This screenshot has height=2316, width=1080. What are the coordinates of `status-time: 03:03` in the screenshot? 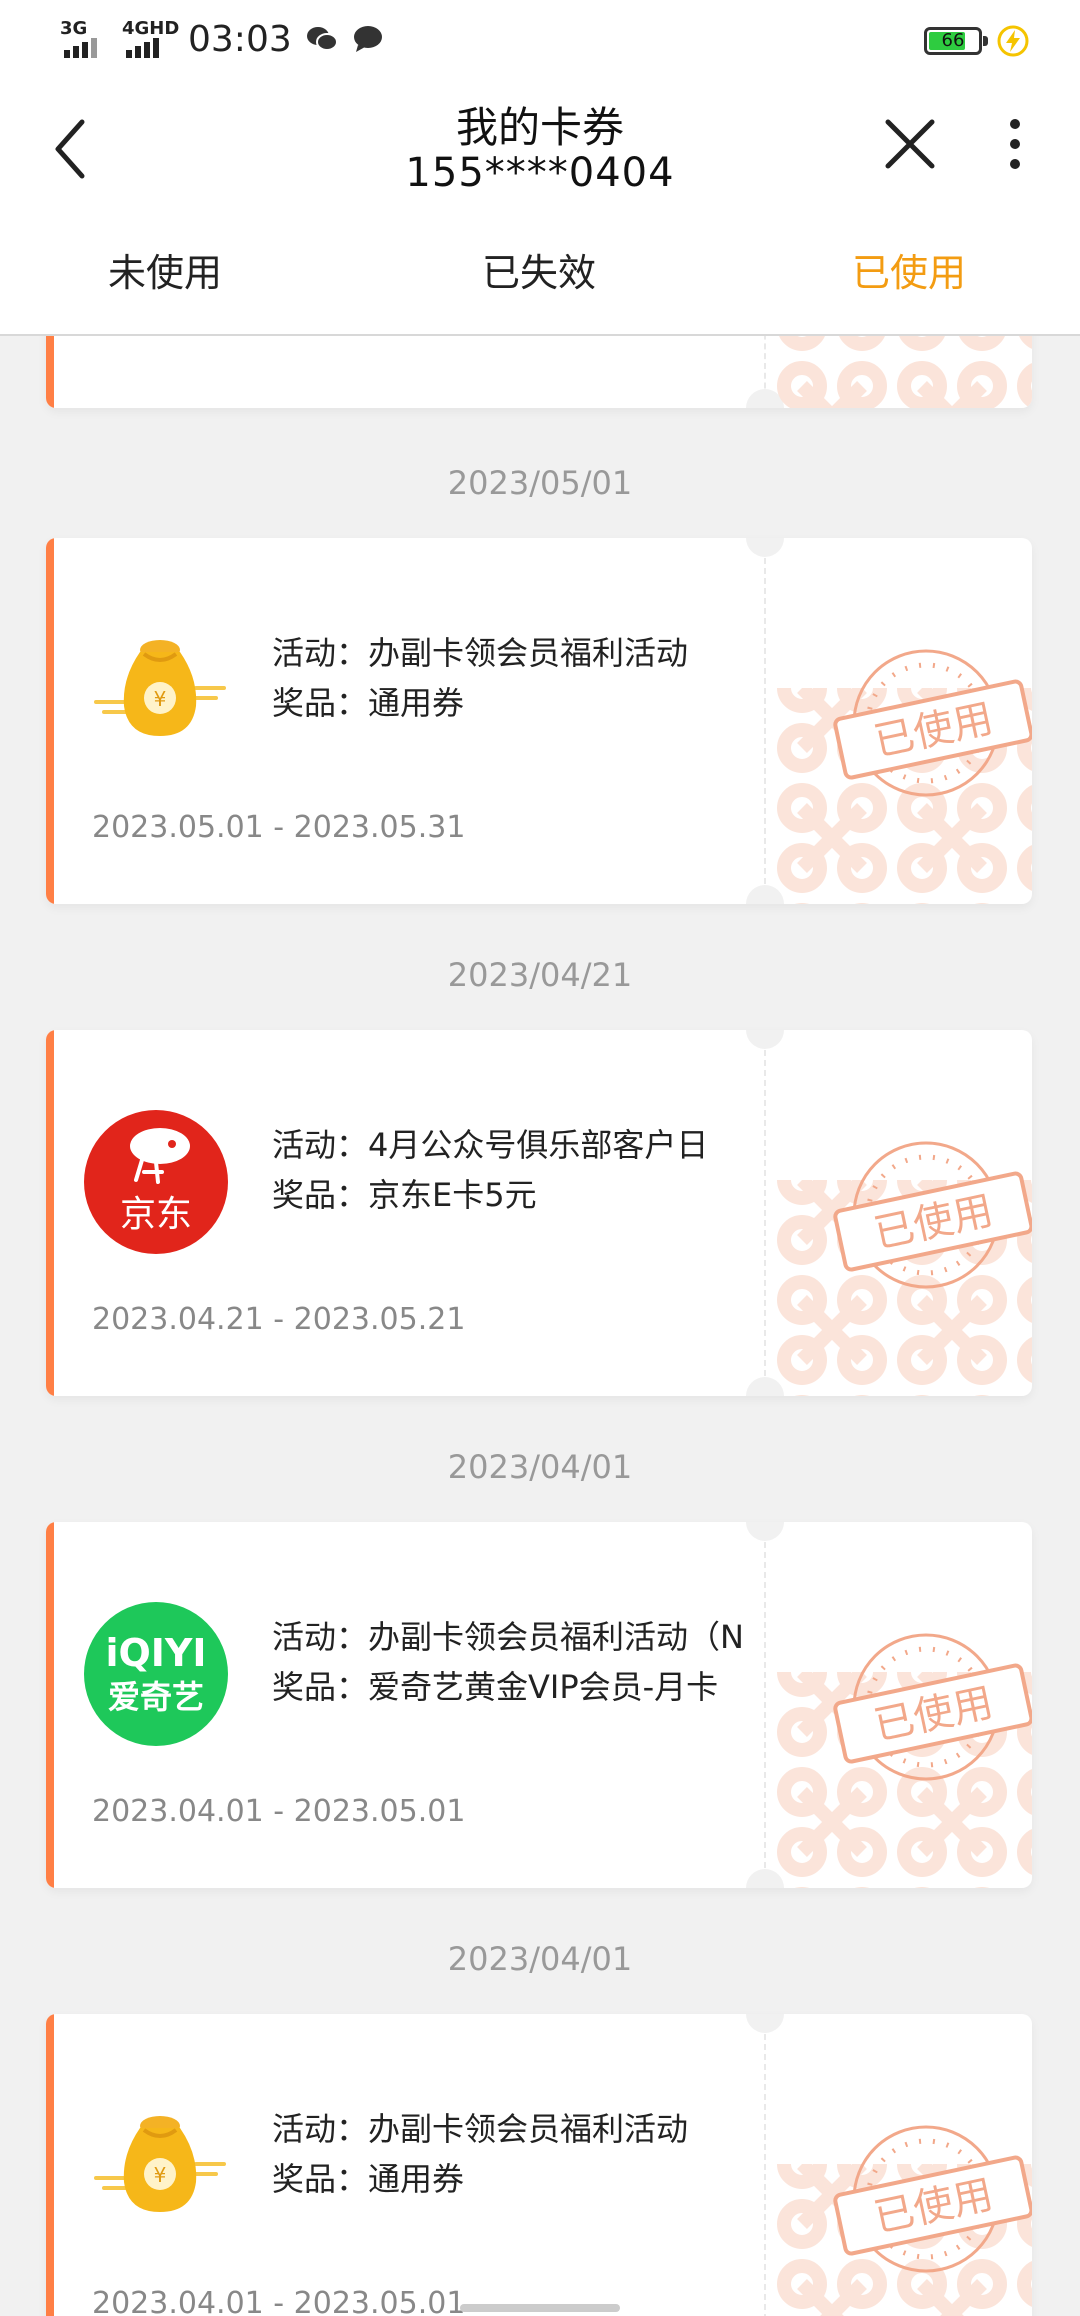 It's located at (240, 39).